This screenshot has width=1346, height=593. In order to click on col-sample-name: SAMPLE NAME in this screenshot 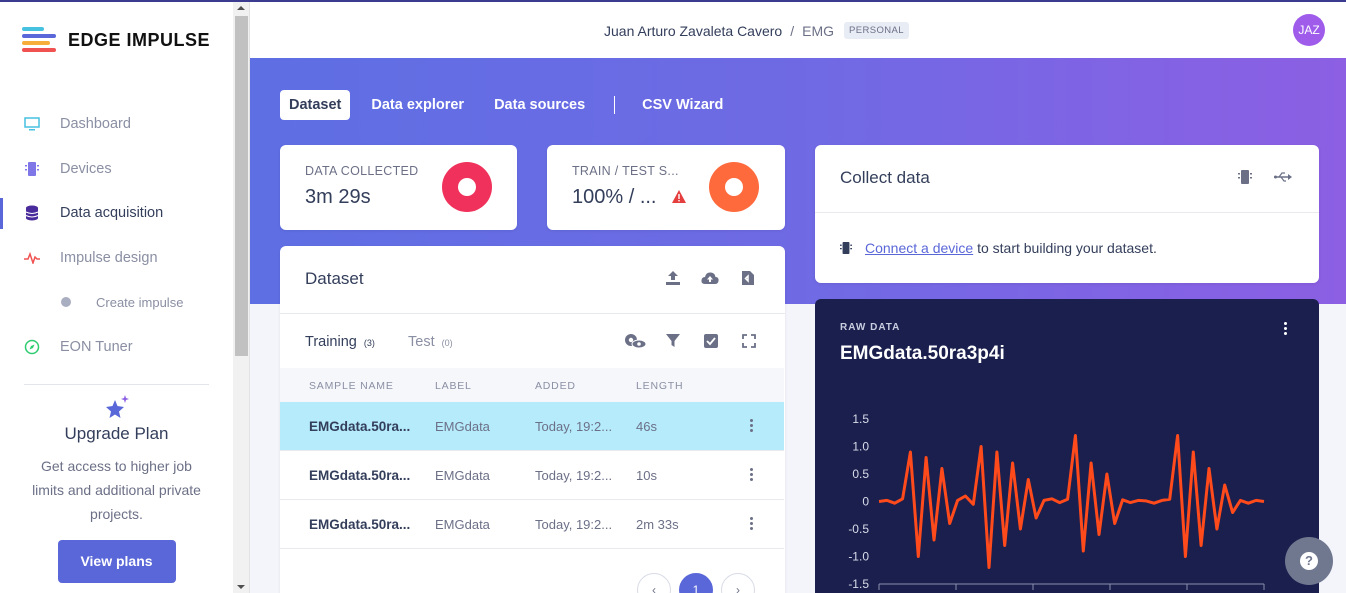, I will do `click(351, 386)`.